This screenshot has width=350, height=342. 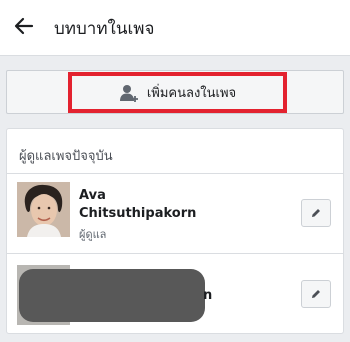 I want to click on redacted-region, so click(x=112, y=295).